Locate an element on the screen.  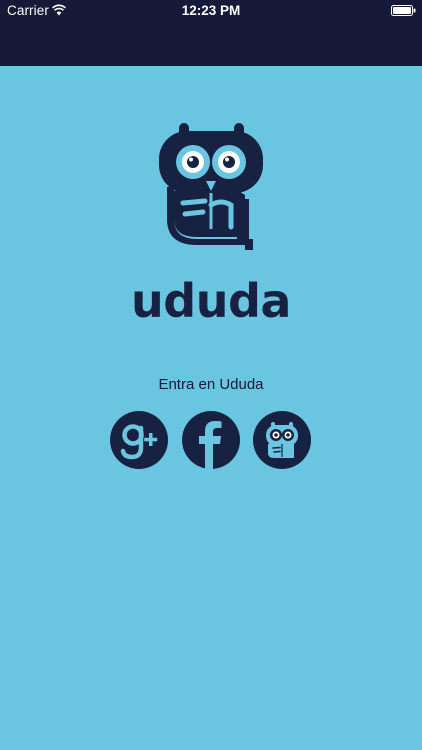
facebook-login-button is located at coordinates (211, 440).